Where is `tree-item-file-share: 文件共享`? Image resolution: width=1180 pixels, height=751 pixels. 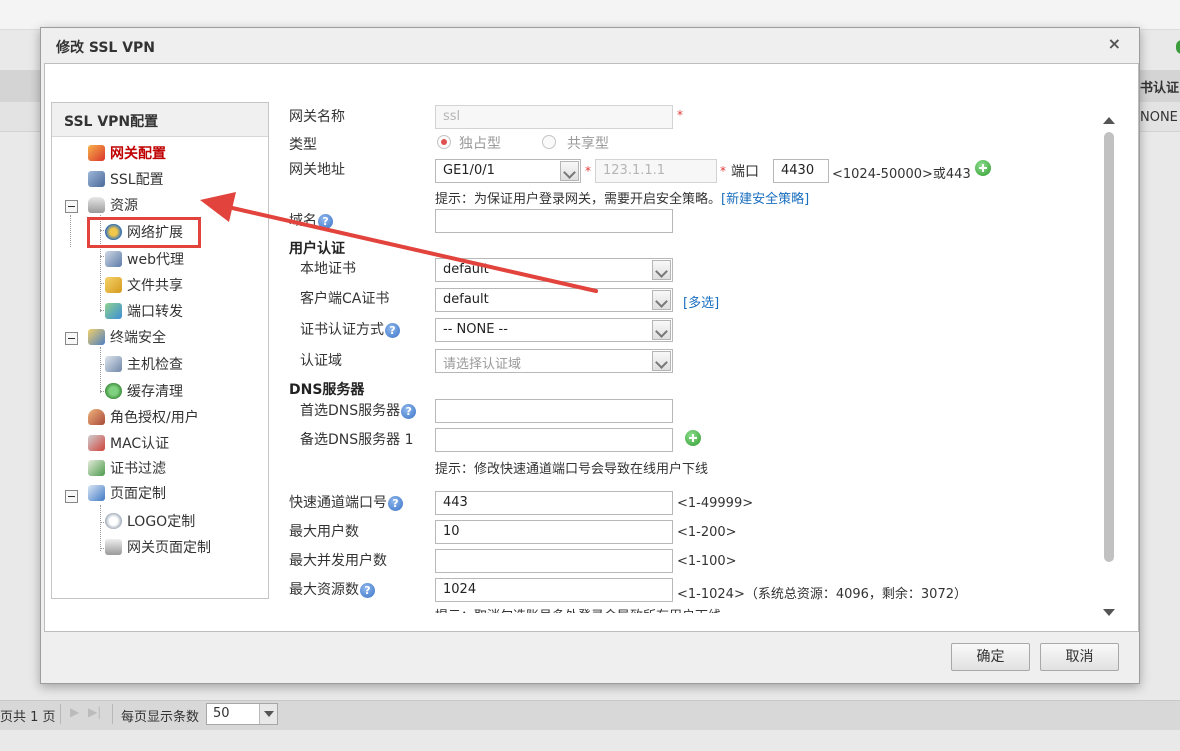
tree-item-file-share: 文件共享 is located at coordinates (144, 286).